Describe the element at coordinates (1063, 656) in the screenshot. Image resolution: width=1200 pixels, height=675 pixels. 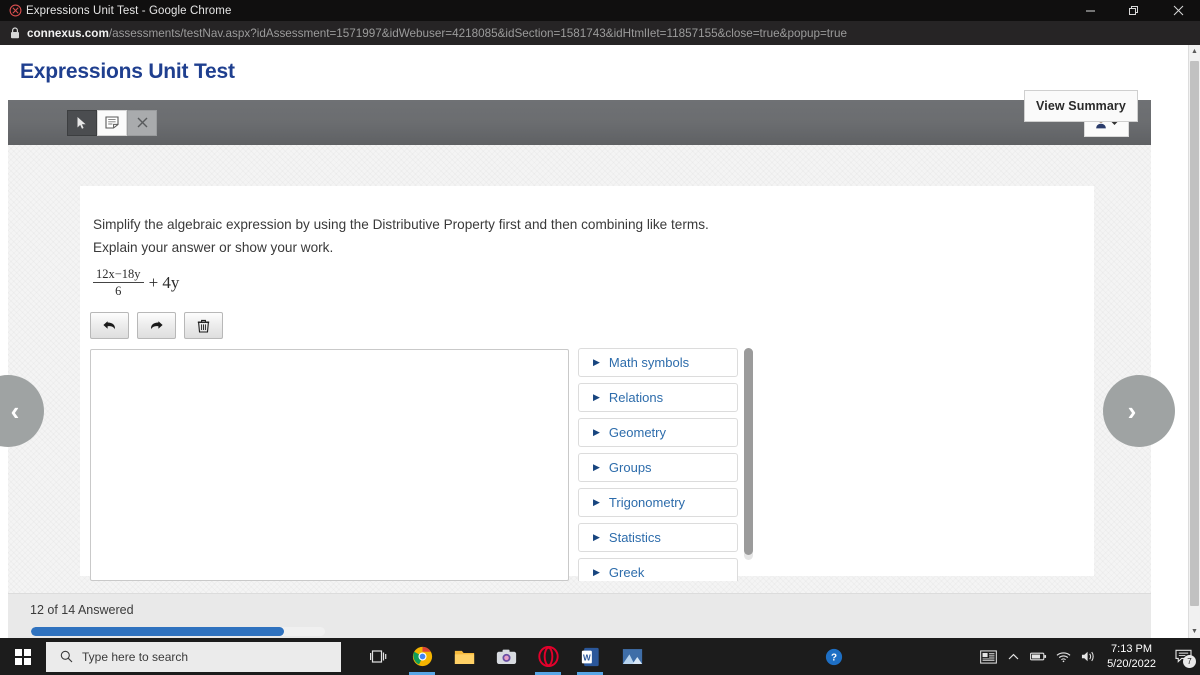
I see `wifi-icon` at that location.